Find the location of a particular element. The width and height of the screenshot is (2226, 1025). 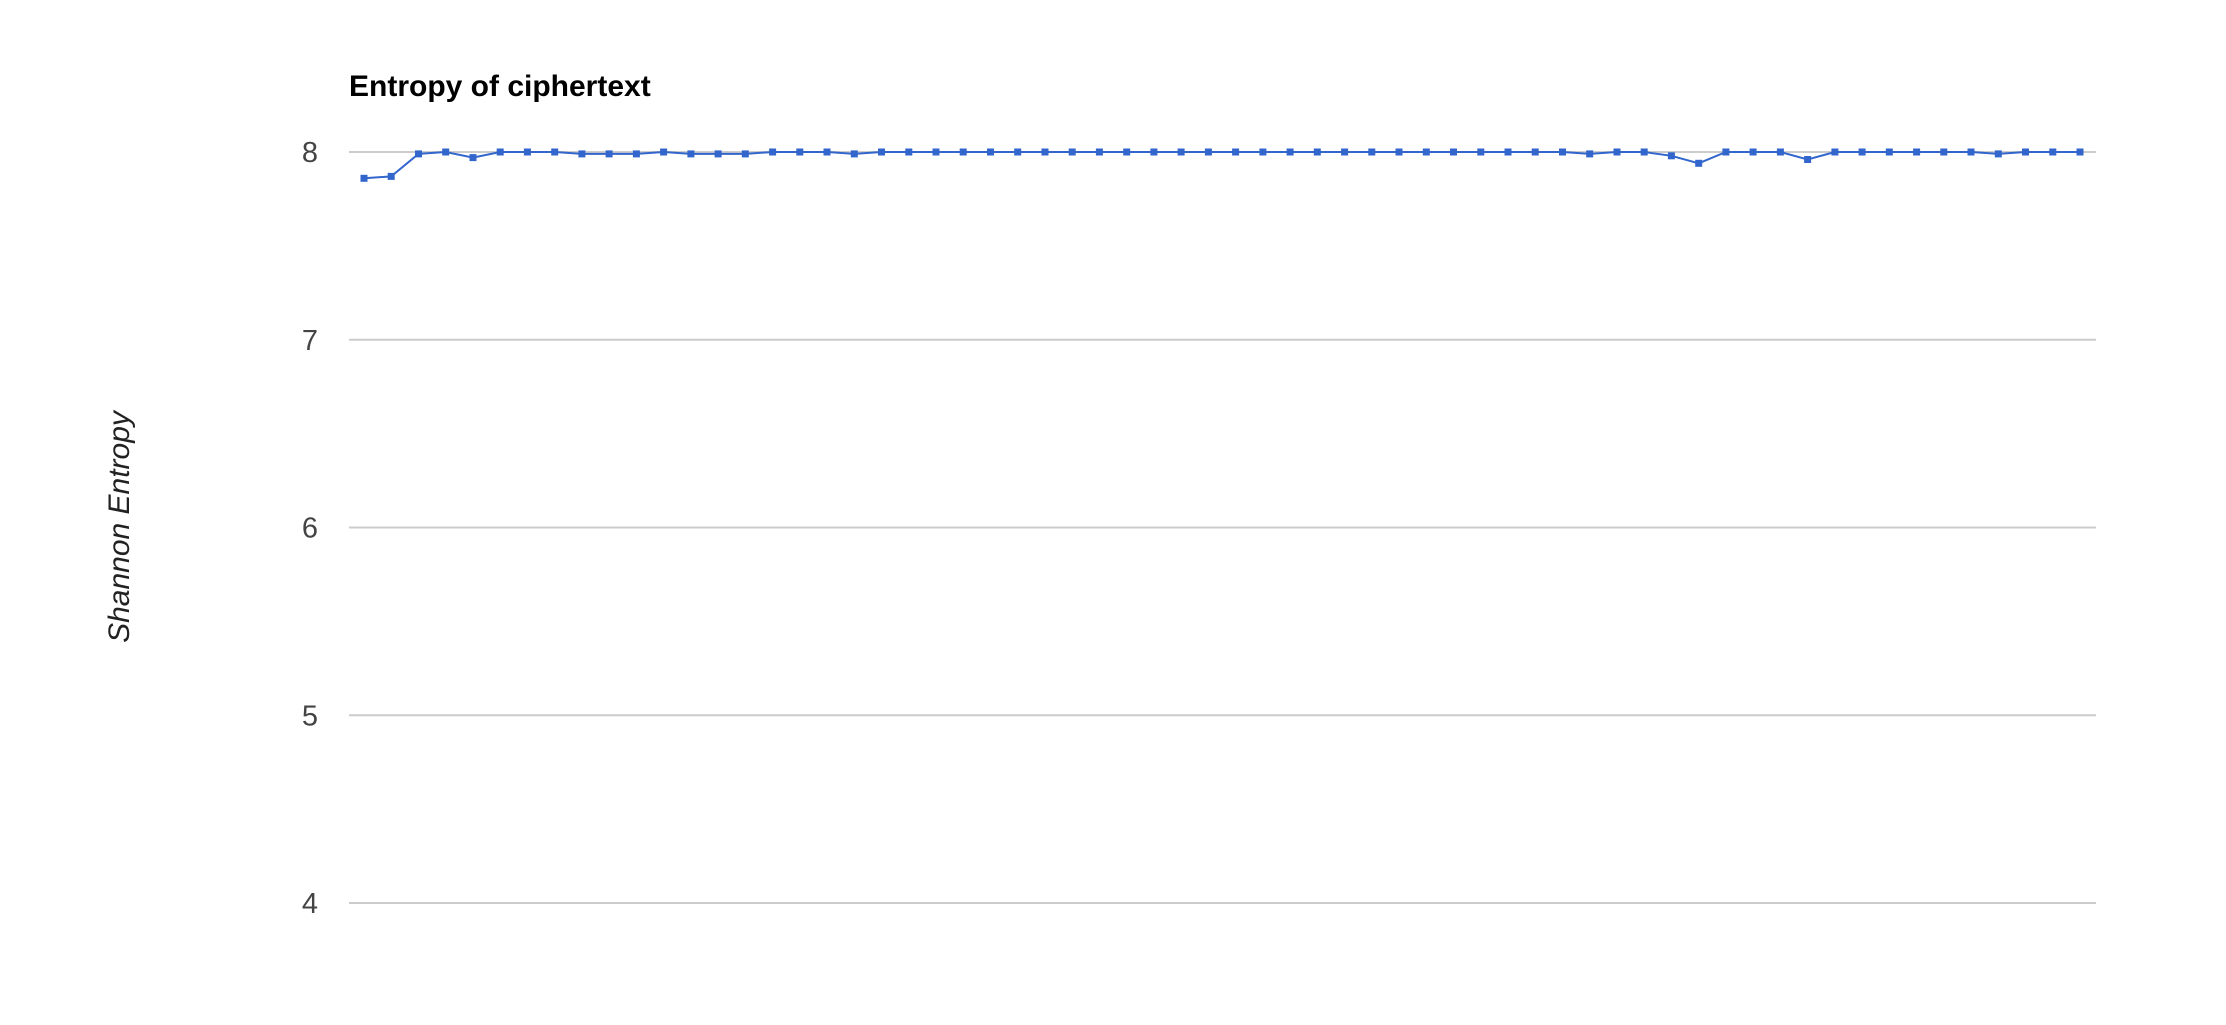

y-tick-label: 8 is located at coordinates (310, 153).